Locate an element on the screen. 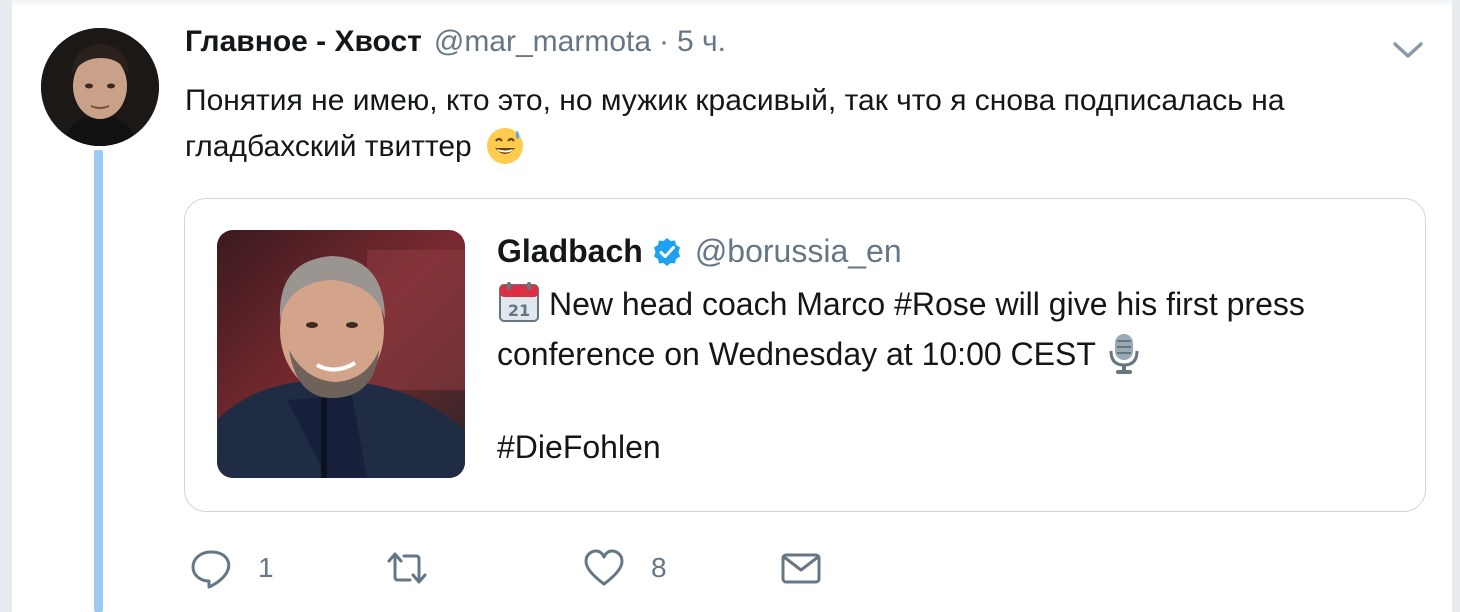 This screenshot has width=1460, height=612. svg-text: 21 is located at coordinates (519, 310).